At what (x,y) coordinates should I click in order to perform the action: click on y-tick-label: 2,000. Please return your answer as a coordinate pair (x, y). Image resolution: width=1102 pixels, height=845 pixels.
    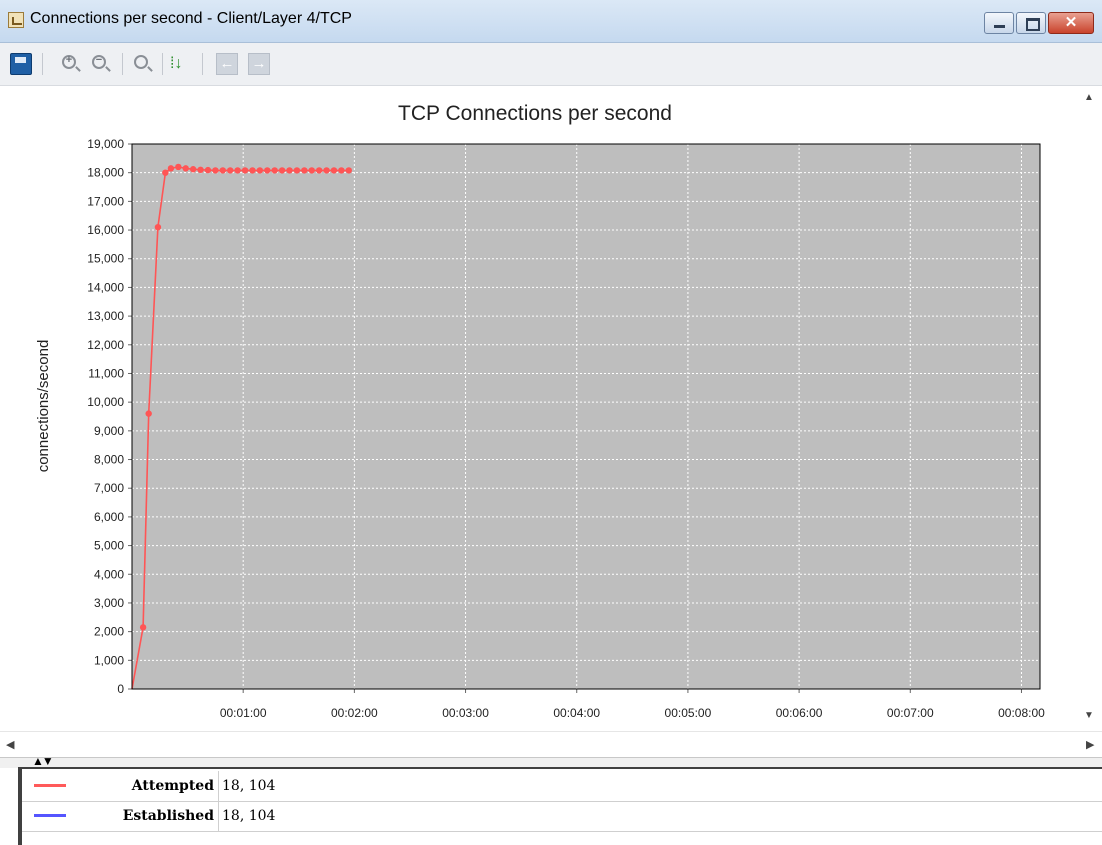
    Looking at the image, I should click on (109, 632).